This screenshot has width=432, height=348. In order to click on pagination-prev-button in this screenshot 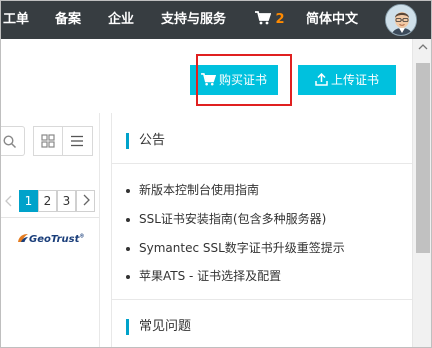, I will do `click(9, 201)`.